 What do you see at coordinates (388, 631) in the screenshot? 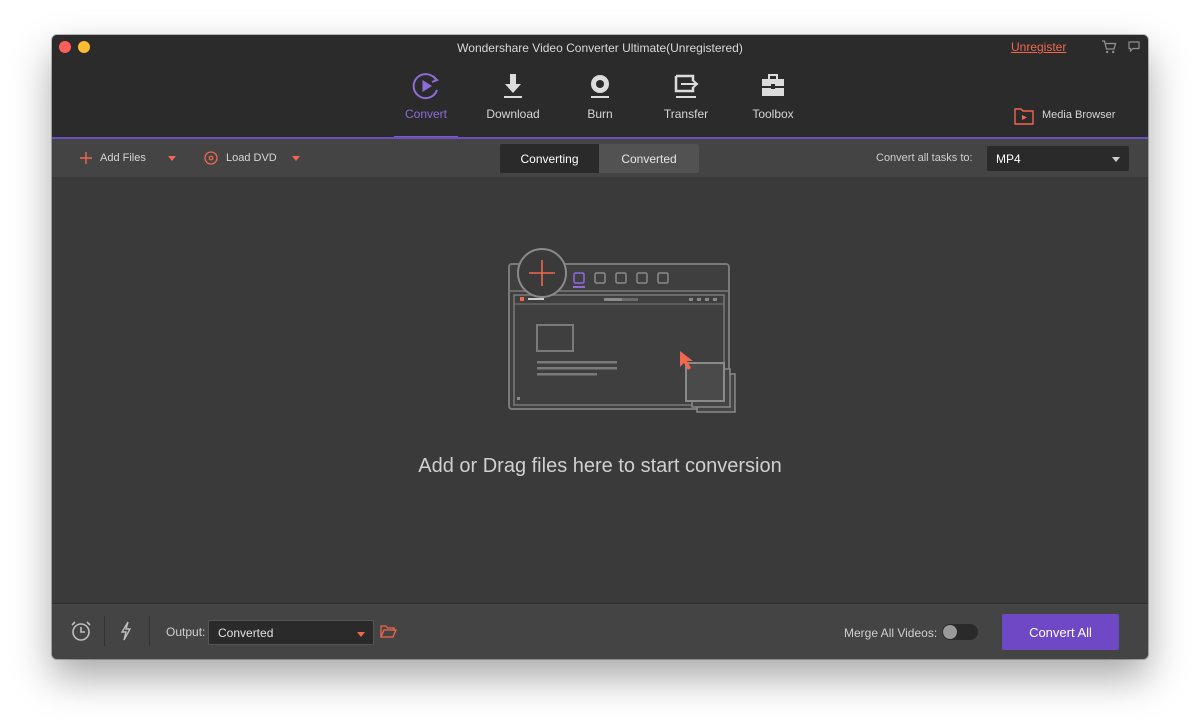
I see `folder-open-icon` at bounding box center [388, 631].